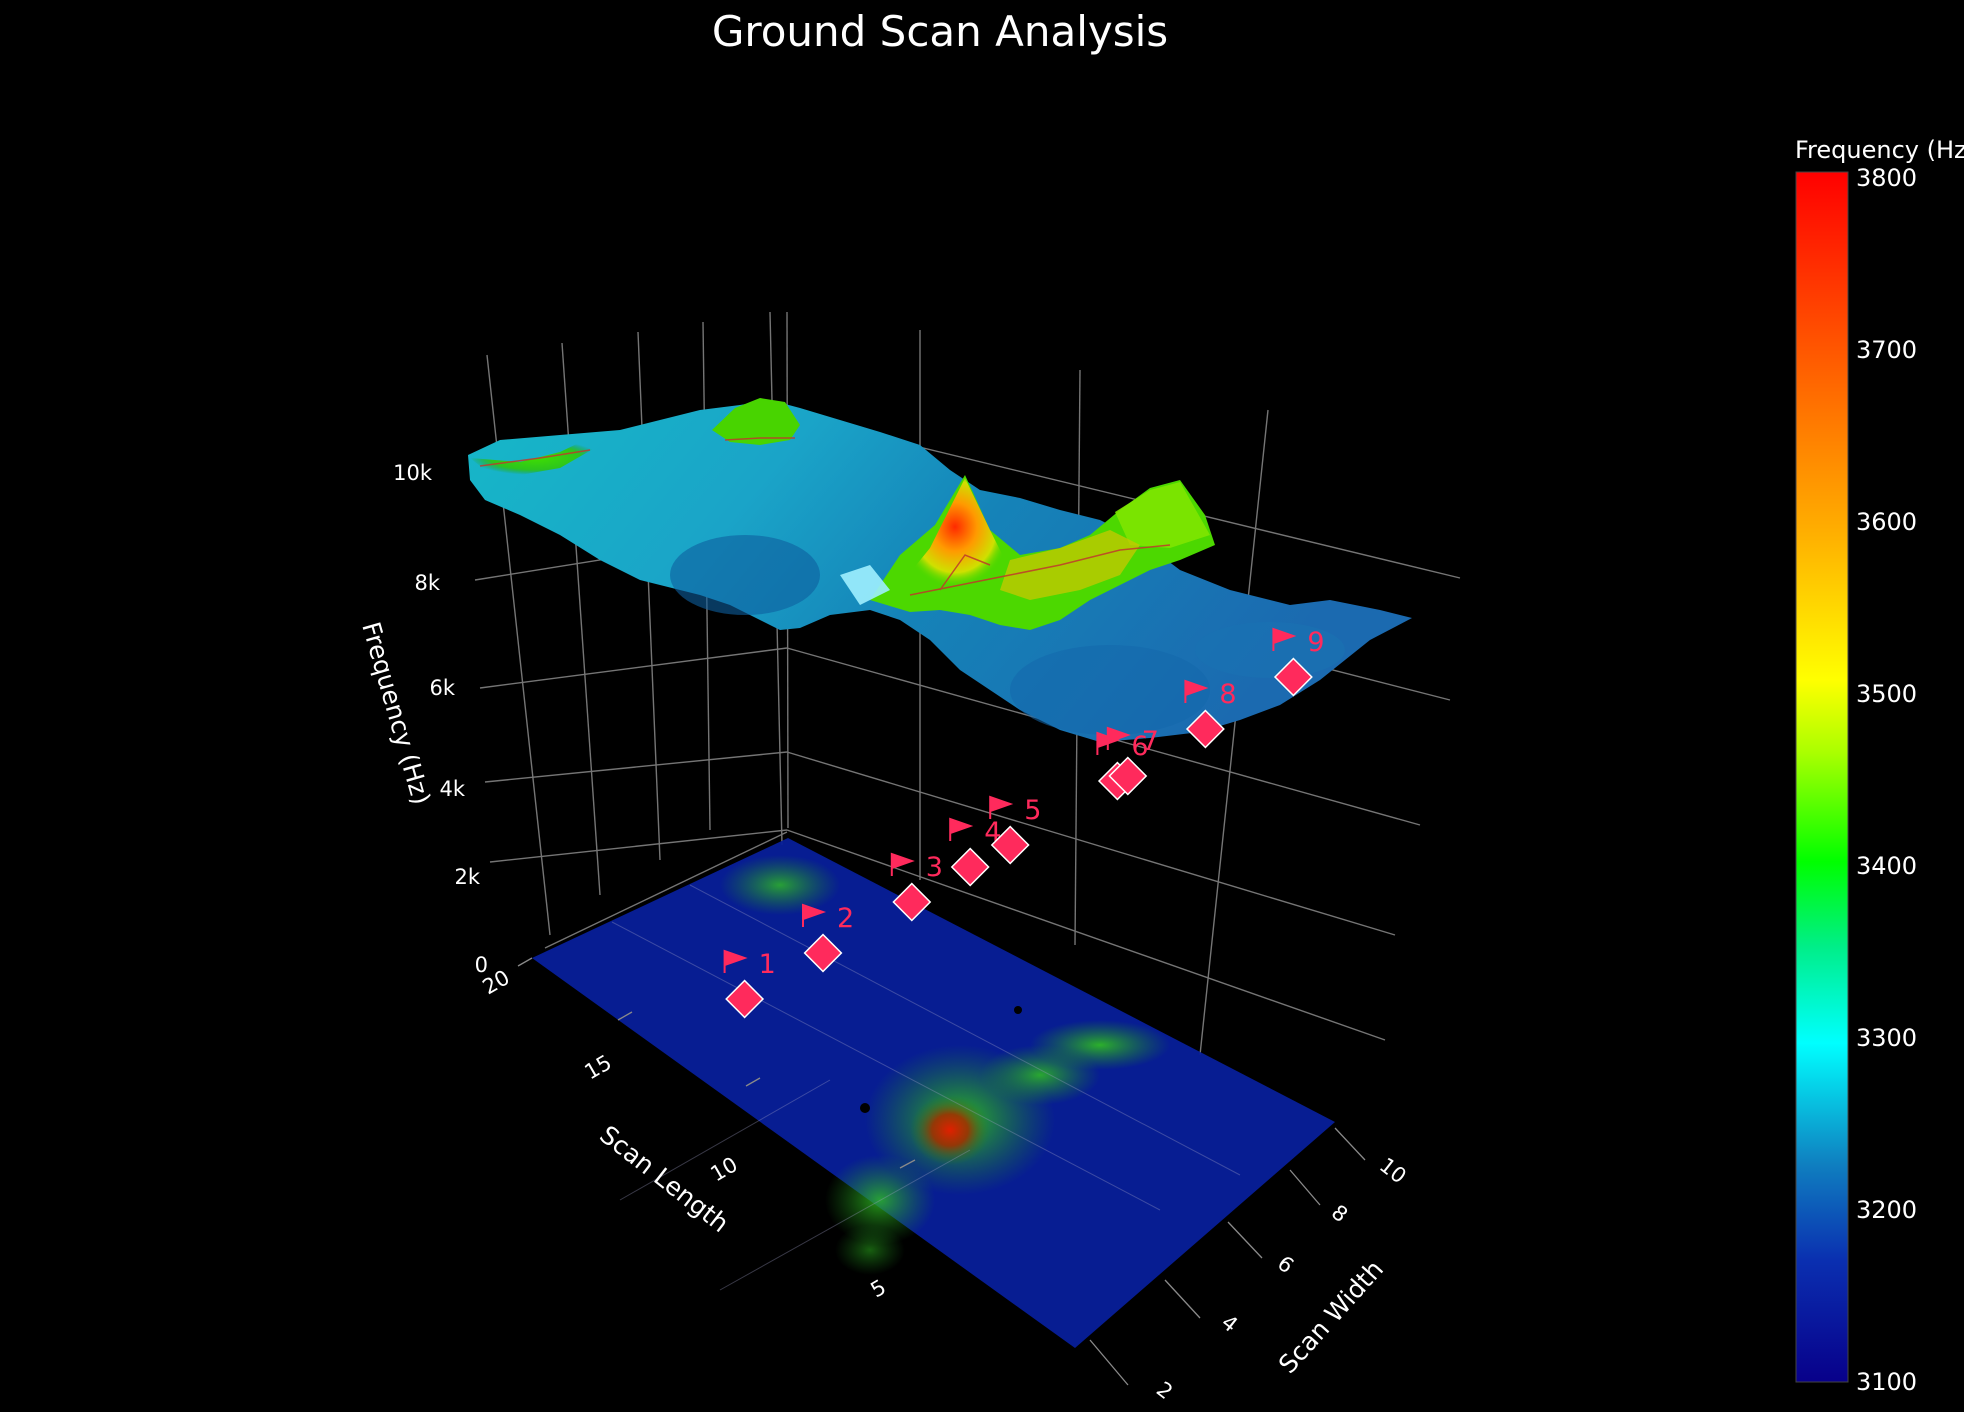  I want to click on colorbar-tick-3200: 3200, so click(1886, 1210).